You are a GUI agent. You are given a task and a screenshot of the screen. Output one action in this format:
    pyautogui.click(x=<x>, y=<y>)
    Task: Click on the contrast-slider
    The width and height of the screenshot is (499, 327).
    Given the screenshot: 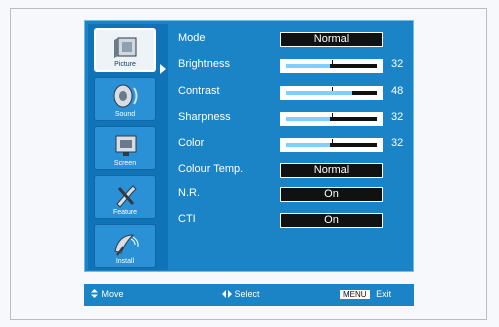 What is the action you would take?
    pyautogui.click(x=331, y=93)
    